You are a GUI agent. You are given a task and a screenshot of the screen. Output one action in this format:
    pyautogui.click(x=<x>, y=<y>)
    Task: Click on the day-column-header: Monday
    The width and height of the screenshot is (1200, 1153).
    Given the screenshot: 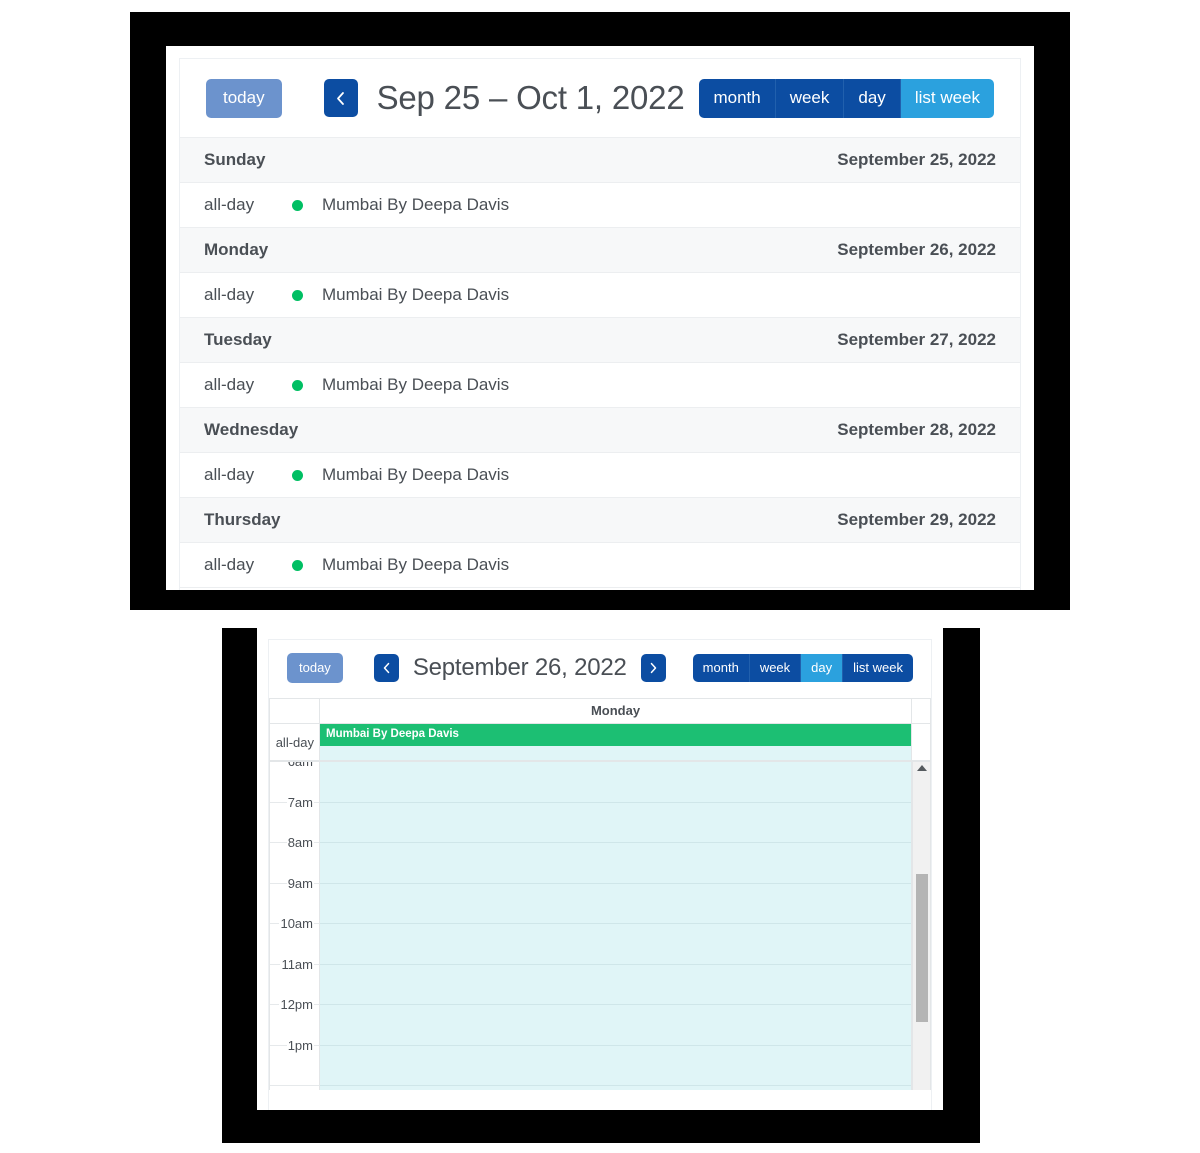 What is the action you would take?
    pyautogui.click(x=616, y=711)
    